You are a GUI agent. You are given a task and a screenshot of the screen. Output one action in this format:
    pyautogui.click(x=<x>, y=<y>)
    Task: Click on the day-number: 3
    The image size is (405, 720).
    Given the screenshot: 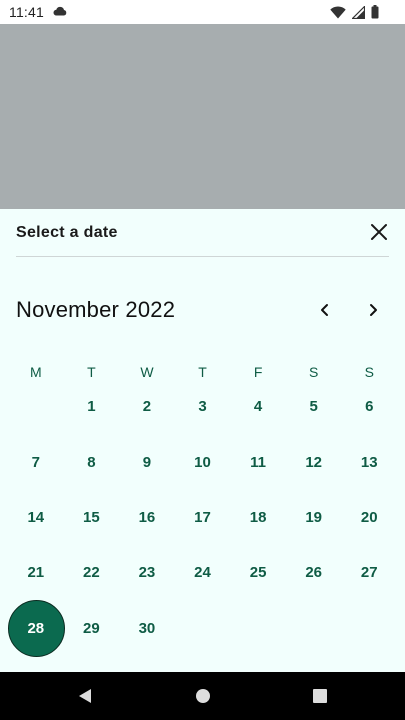 What is the action you would take?
    pyautogui.click(x=202, y=407)
    